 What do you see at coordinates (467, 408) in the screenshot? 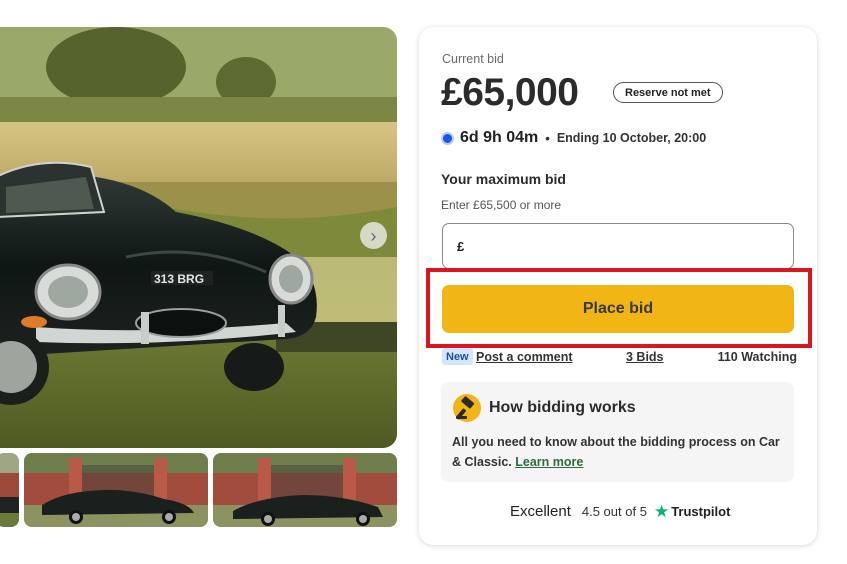
I see `gavel-icon` at bounding box center [467, 408].